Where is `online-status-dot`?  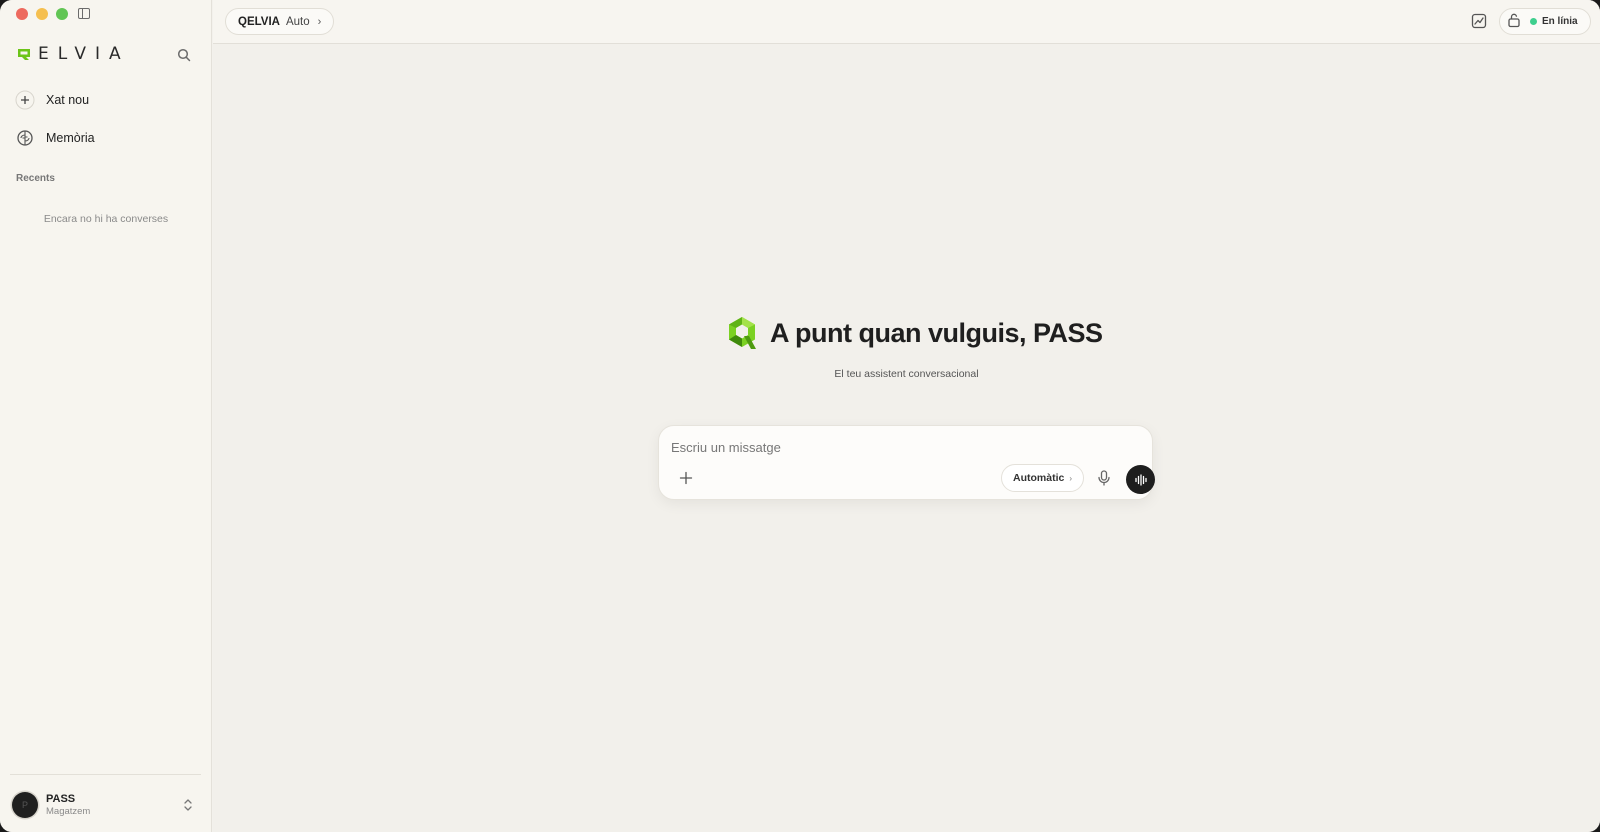
online-status-dot is located at coordinates (1533, 21).